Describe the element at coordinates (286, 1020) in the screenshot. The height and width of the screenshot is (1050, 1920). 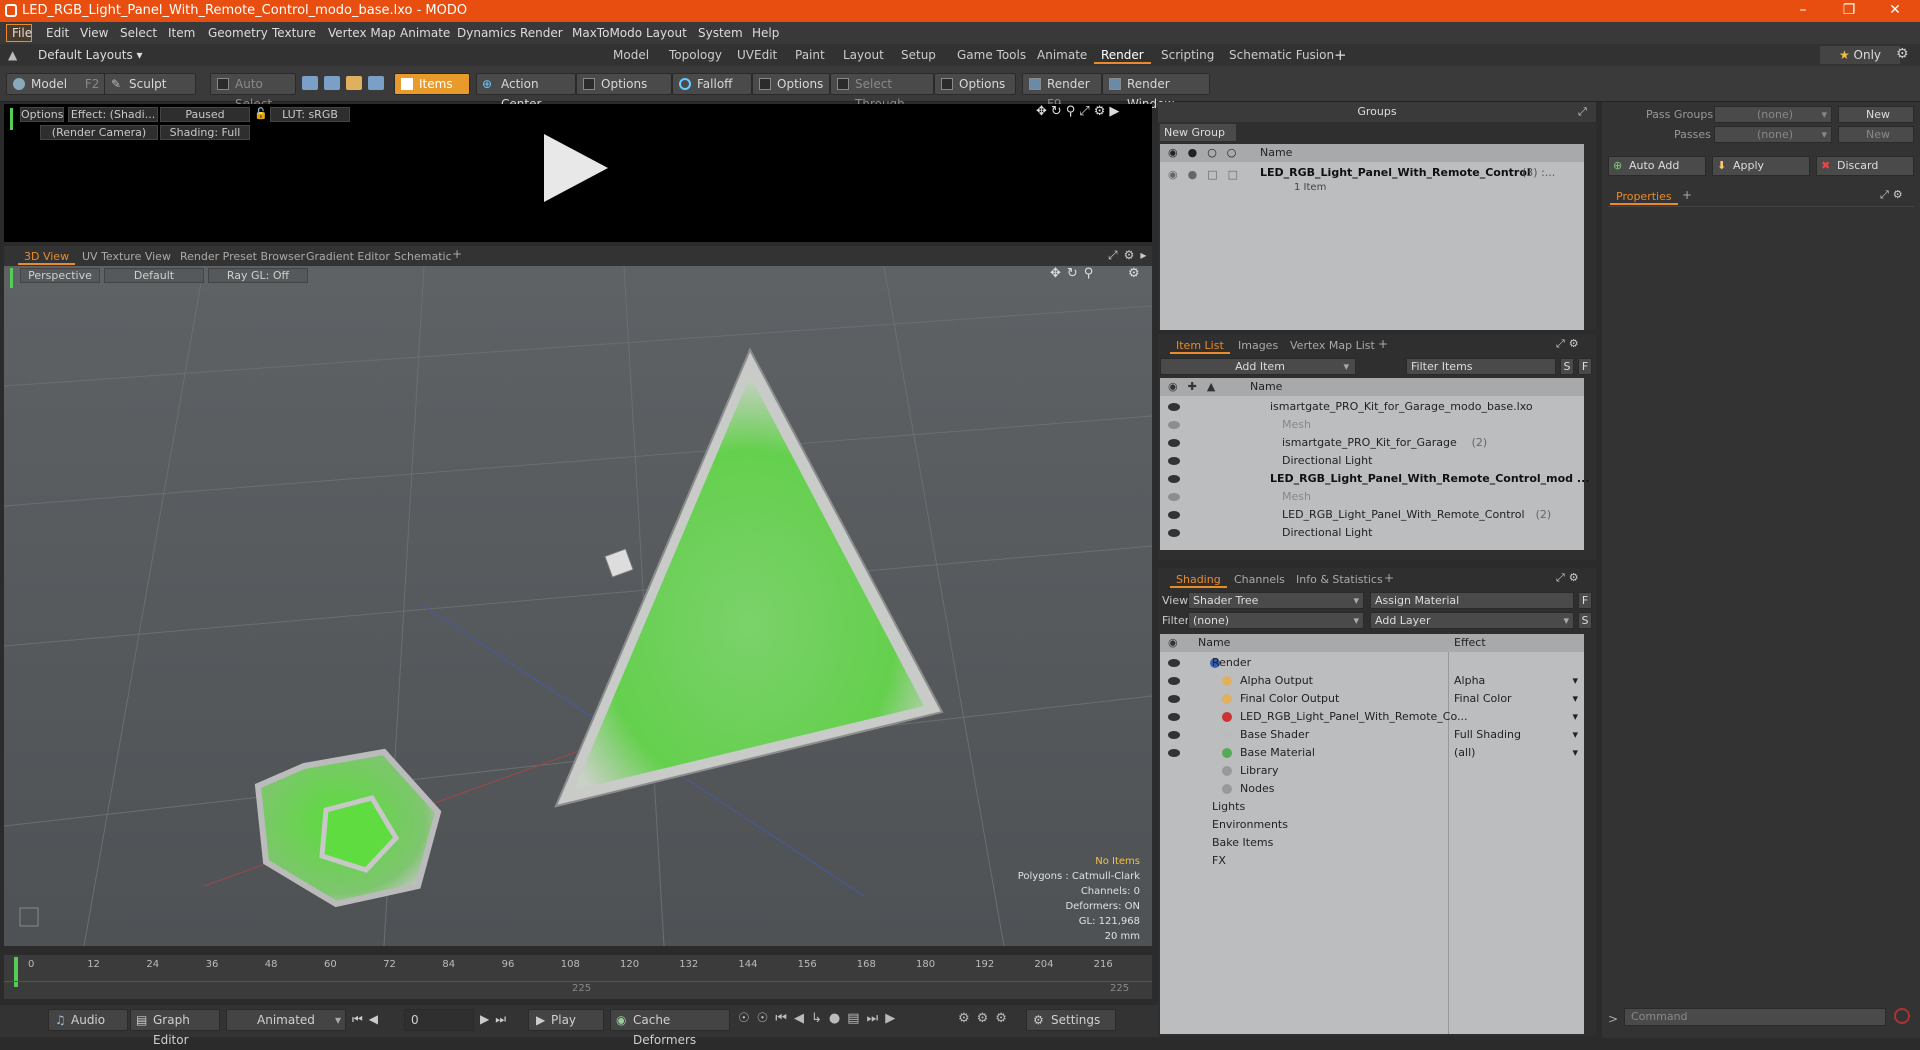
I see `animated-dropdown: Animated ▾` at that location.